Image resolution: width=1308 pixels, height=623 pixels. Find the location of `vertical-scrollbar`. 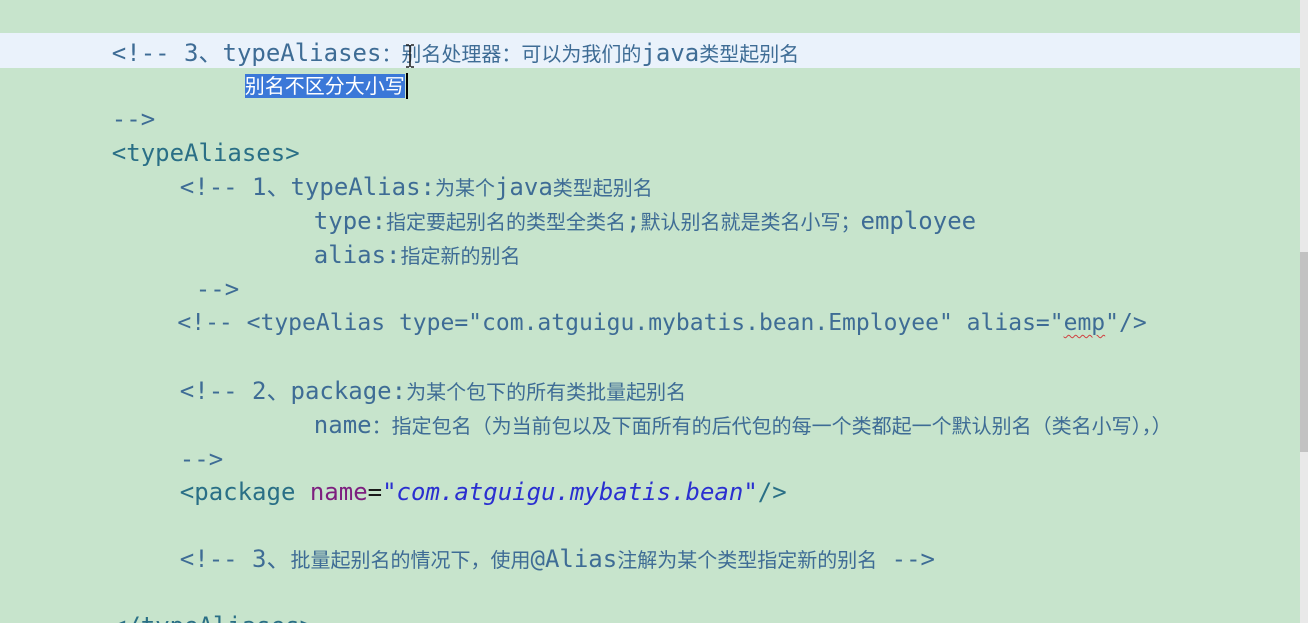

vertical-scrollbar is located at coordinates (1304, 311).